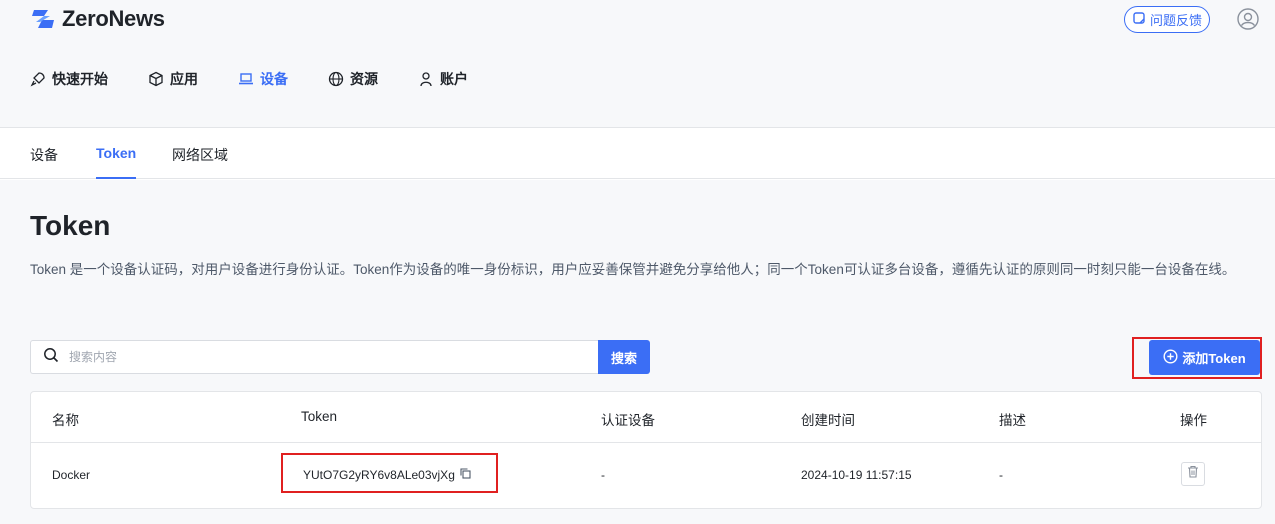 The width and height of the screenshot is (1275, 524). What do you see at coordinates (364, 79) in the screenshot?
I see `nav-label: 资源` at bounding box center [364, 79].